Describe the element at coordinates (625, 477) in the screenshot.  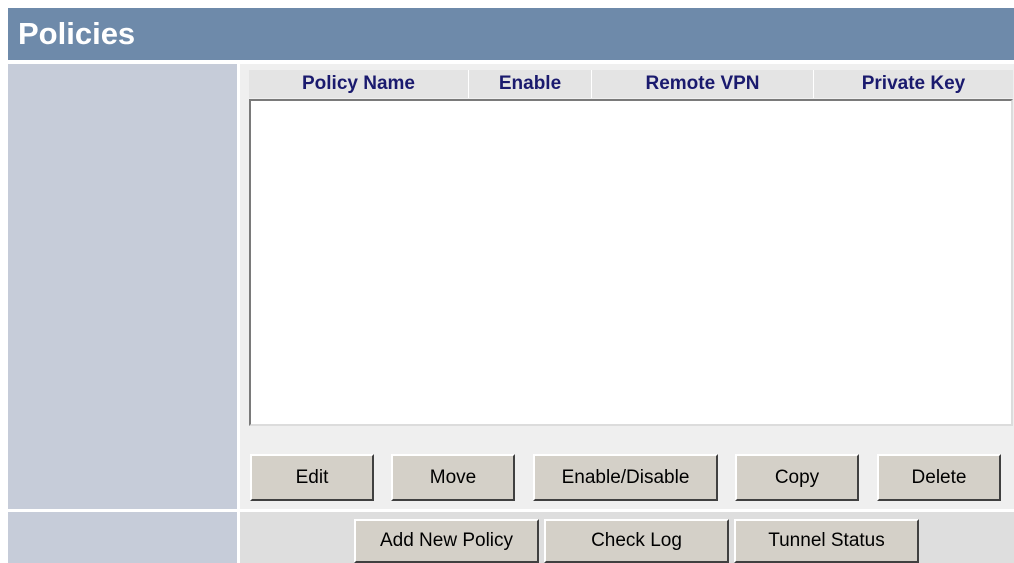
I see `enable-disable-button: Enable/Disable` at that location.